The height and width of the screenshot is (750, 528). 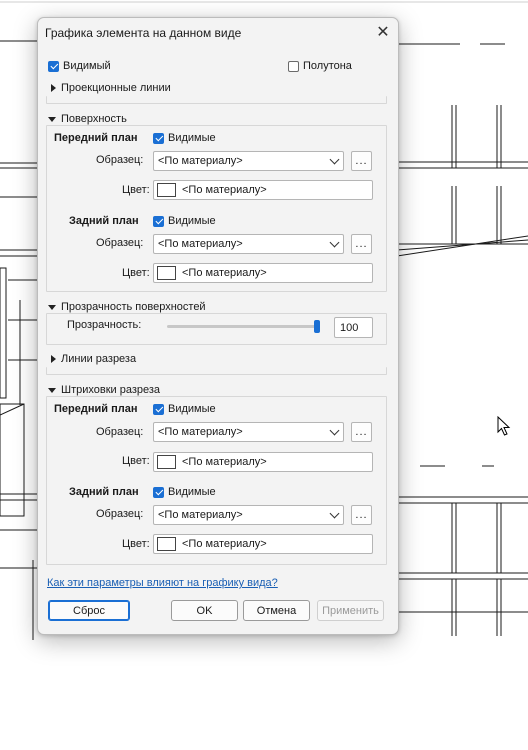 What do you see at coordinates (120, 243) in the screenshot?
I see `surface-background-pattern-label: Образец:` at bounding box center [120, 243].